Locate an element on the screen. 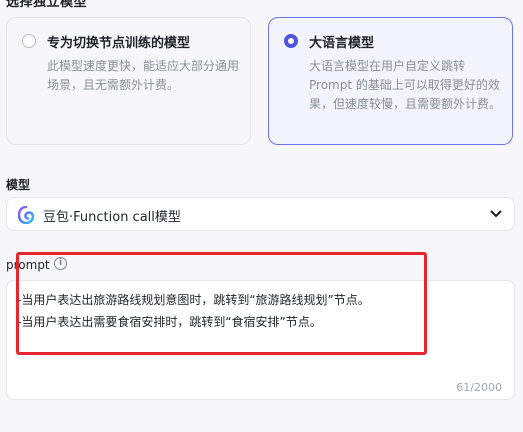 The height and width of the screenshot is (432, 523). model-select: 豆包·Function call模型 is located at coordinates (260, 214).